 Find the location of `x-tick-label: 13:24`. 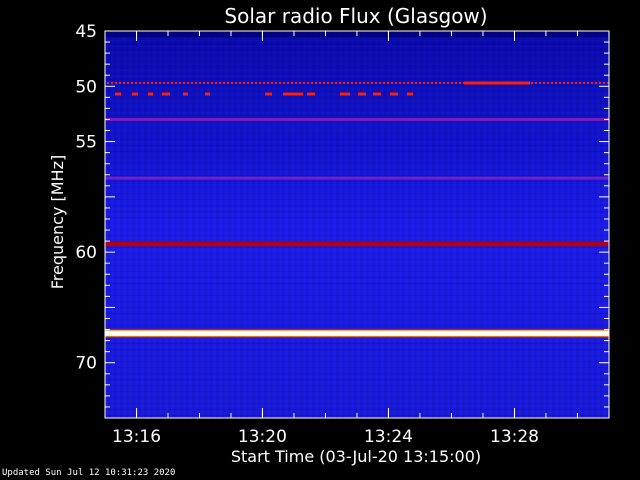

x-tick-label: 13:24 is located at coordinates (388, 437).